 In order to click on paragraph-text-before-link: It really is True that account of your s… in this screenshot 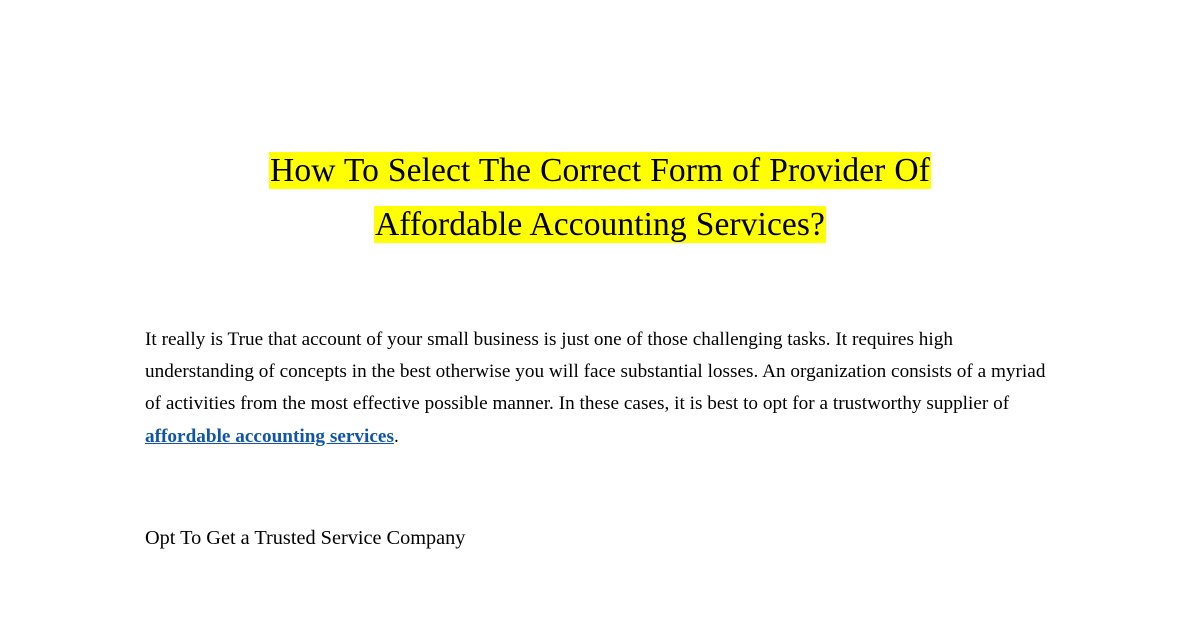, I will do `click(595, 372)`.